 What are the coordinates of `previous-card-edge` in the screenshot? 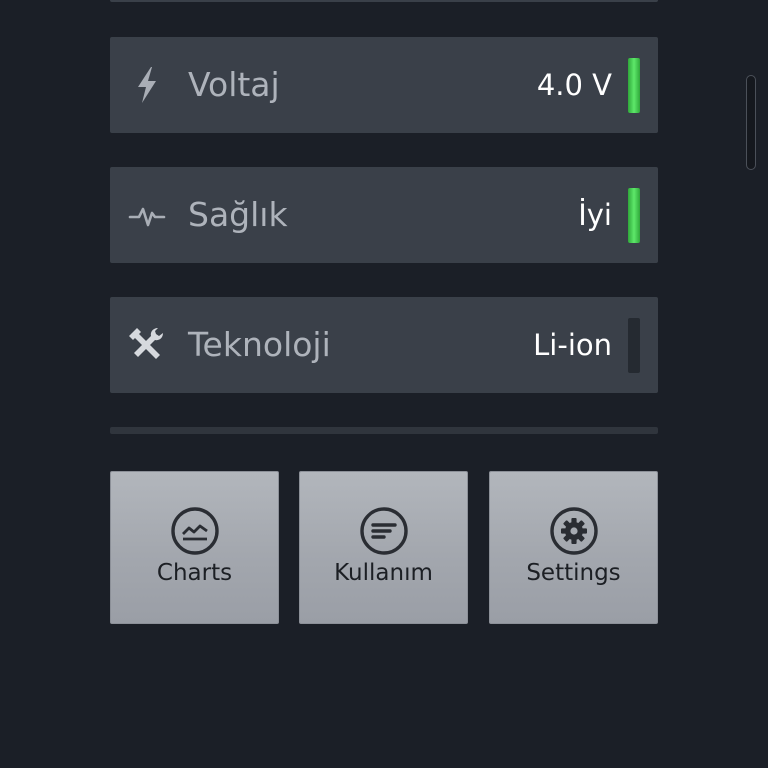 It's located at (384, 1).